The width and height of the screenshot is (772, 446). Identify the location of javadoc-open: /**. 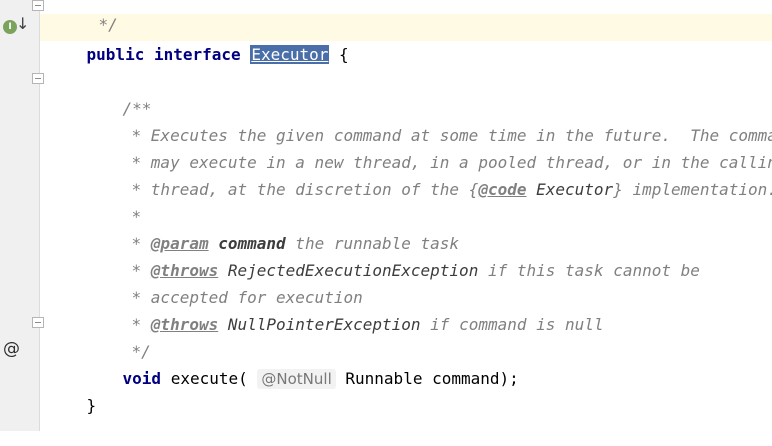
(118, 93).